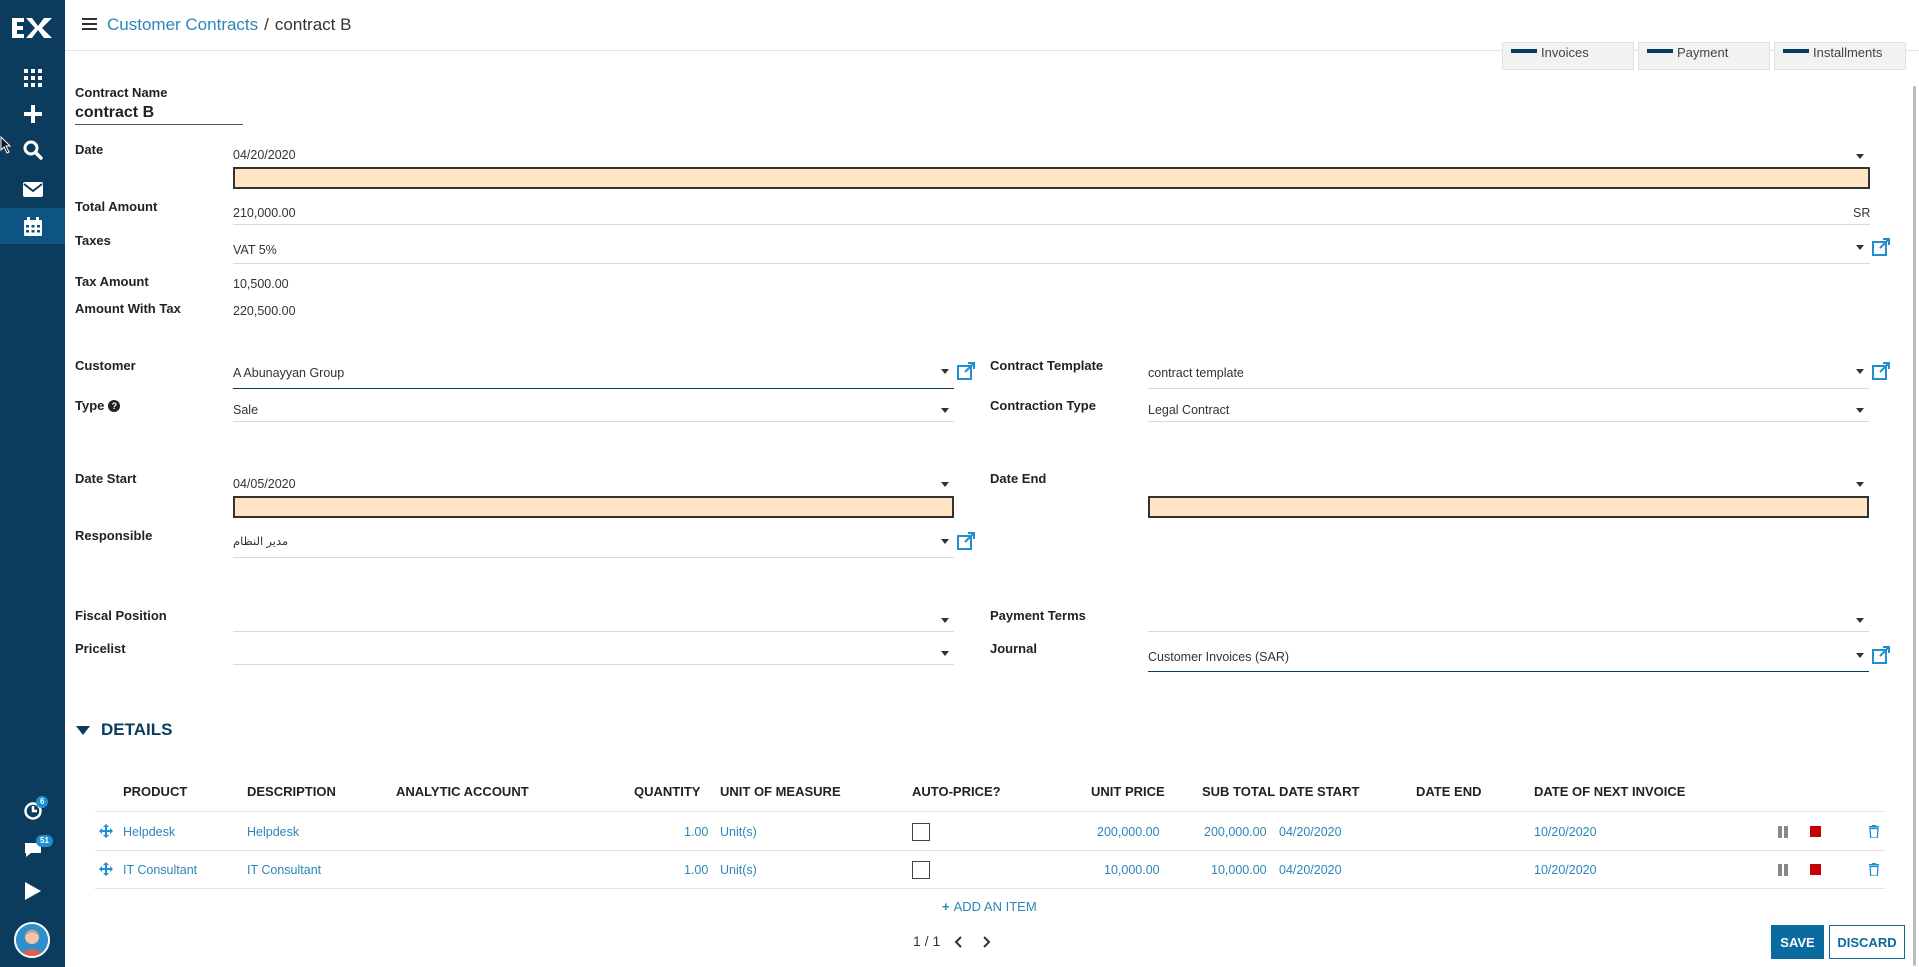  I want to click on date-start-dropdown-icon, so click(945, 484).